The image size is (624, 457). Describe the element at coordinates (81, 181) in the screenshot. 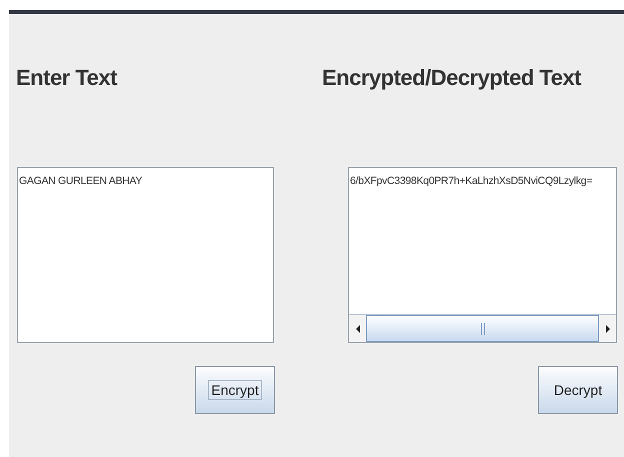

I see `text-line: GAGAN GURLEEN ABHAY` at that location.